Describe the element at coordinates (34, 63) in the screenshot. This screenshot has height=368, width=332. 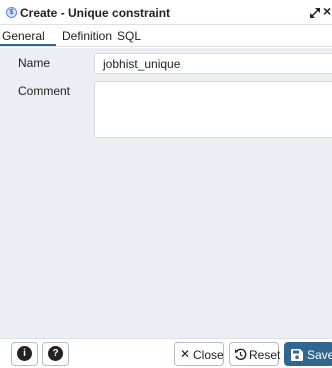
I see `name-label: Name` at that location.